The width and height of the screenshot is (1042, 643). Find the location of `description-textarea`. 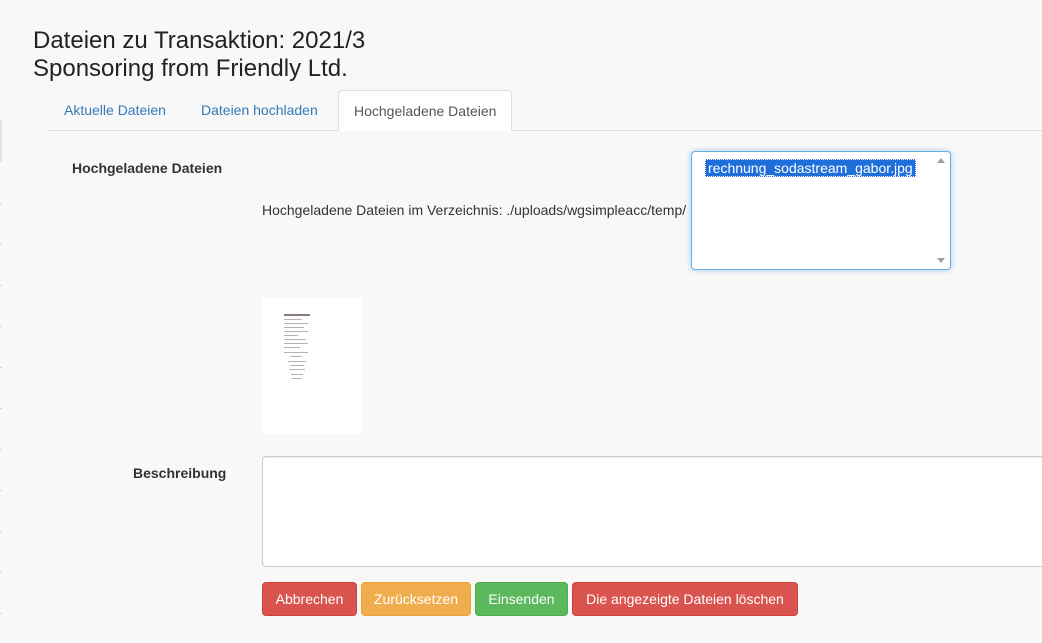

description-textarea is located at coordinates (652, 511).